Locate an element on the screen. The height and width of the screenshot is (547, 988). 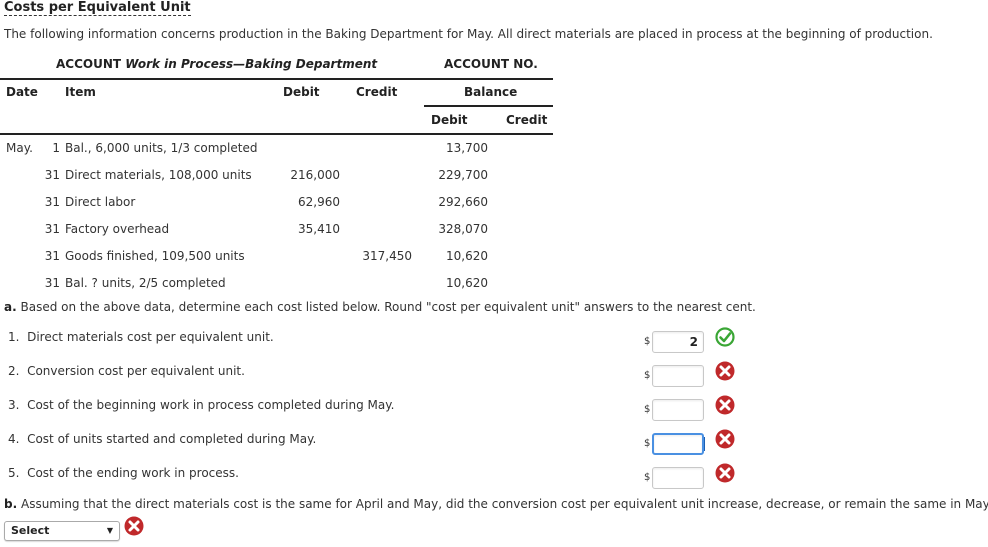
row-month: May. is located at coordinates (19, 148).